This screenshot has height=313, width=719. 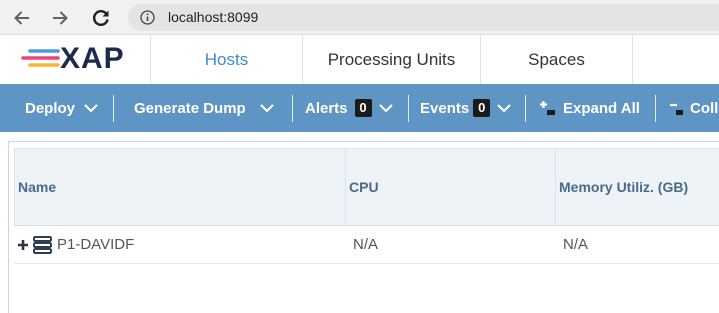 I want to click on alerts-count-badge: 0, so click(x=363, y=108).